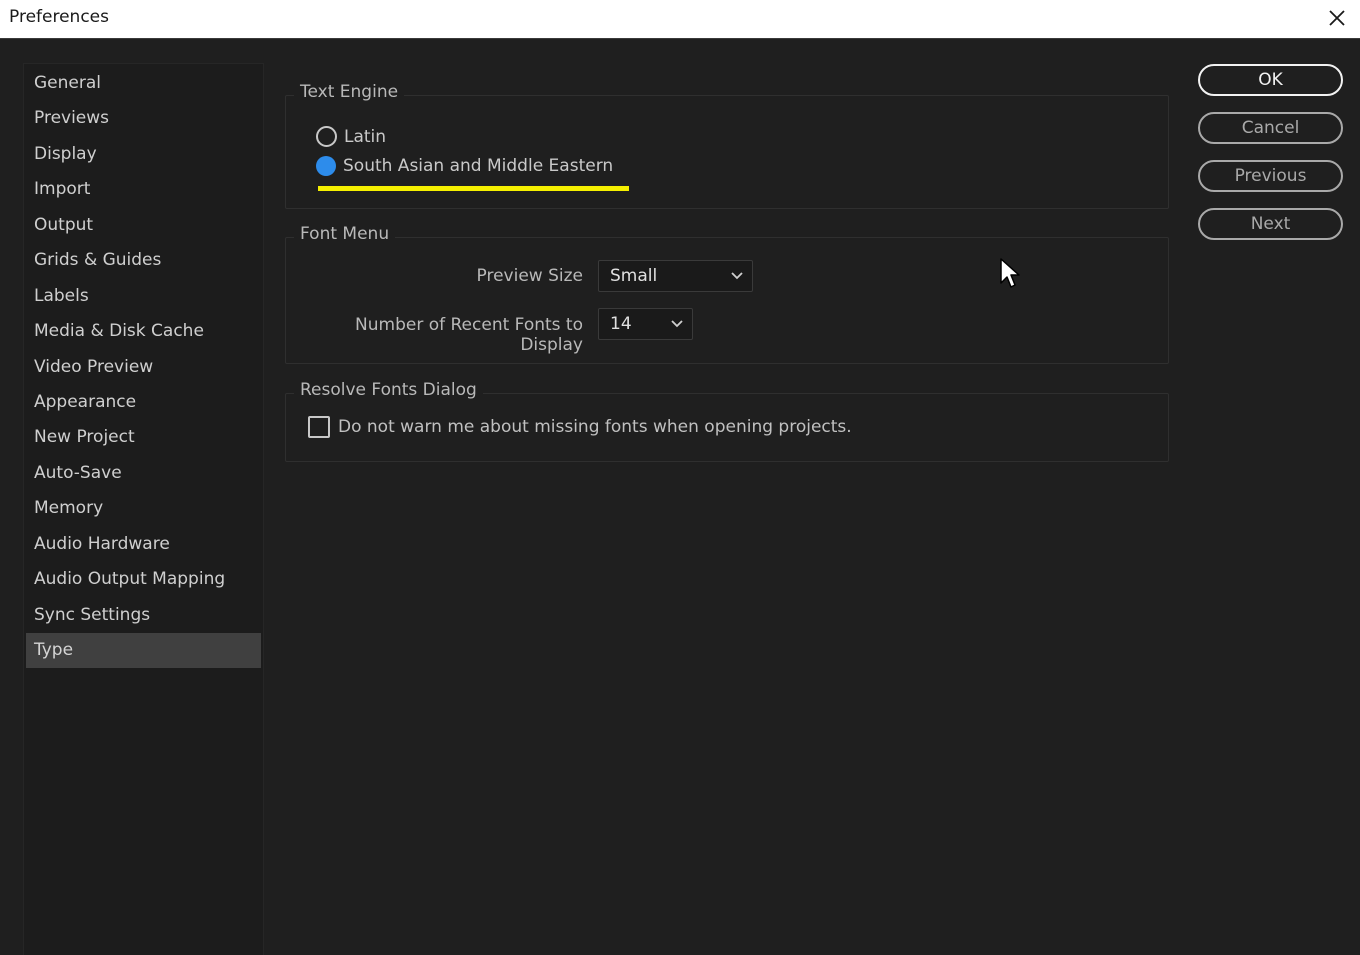  What do you see at coordinates (143, 651) in the screenshot?
I see `sidebar-item-type: Type` at bounding box center [143, 651].